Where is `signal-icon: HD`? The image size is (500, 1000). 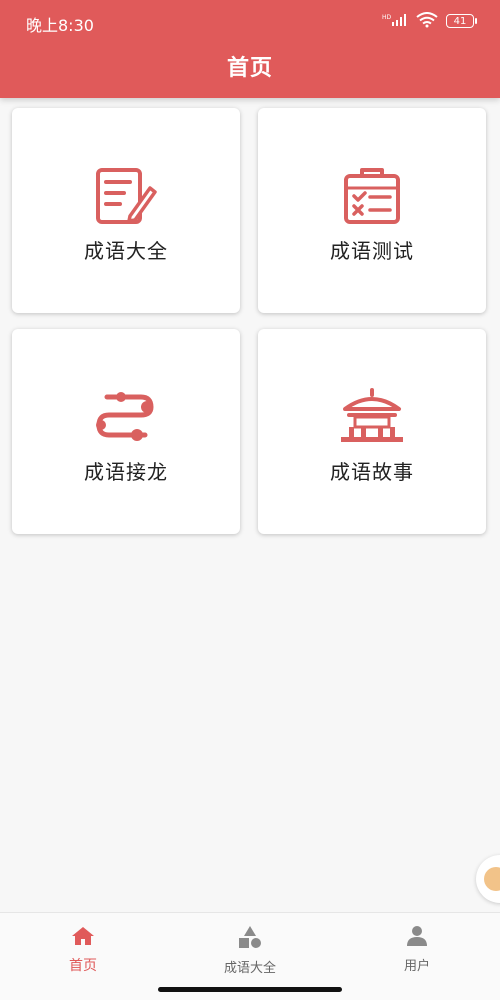 signal-icon: HD is located at coordinates (395, 21).